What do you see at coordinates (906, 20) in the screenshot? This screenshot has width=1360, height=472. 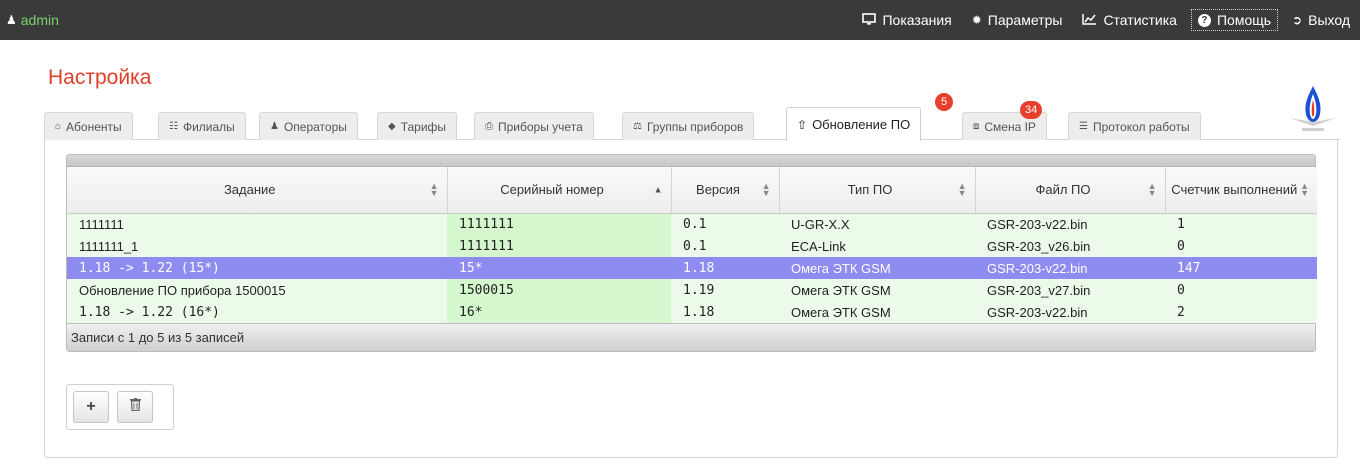 I see `nav-readings: Показания` at bounding box center [906, 20].